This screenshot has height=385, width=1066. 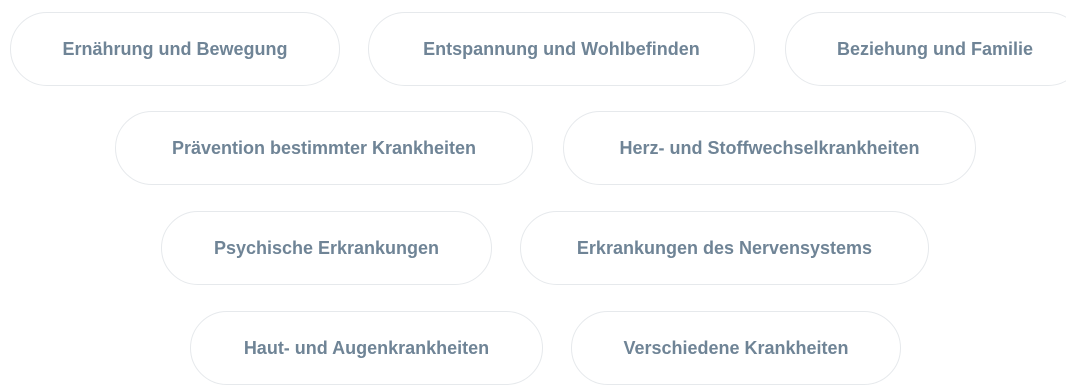 What do you see at coordinates (724, 248) in the screenshot?
I see `topic-erkrankungen-des-nervensystems-button: Erkrankungen des Nervensystems` at bounding box center [724, 248].